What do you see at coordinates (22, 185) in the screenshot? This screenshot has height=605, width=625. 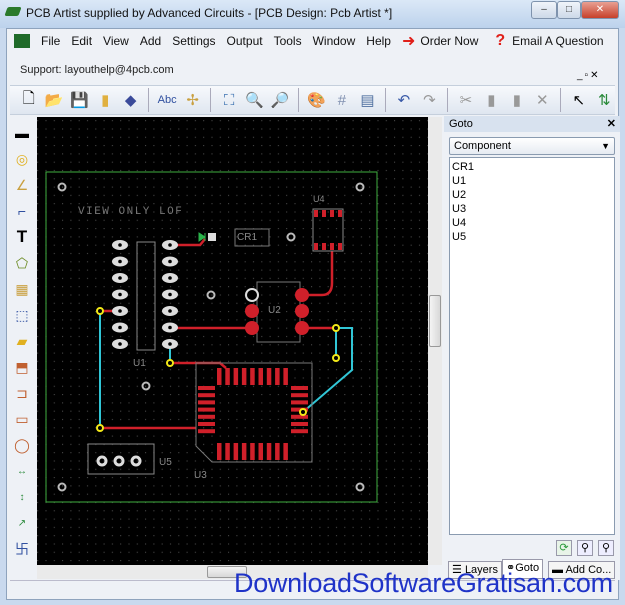 I see `add-connection-icon: ∠` at bounding box center [22, 185].